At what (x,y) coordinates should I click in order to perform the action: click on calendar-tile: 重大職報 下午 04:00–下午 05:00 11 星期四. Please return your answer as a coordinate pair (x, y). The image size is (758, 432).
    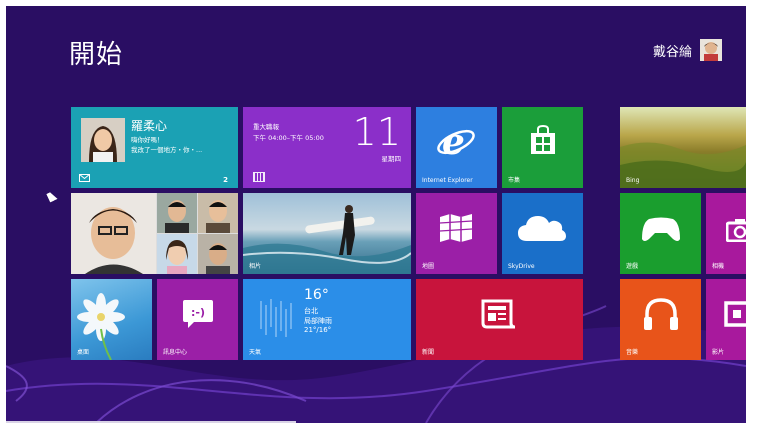
    Looking at the image, I should click on (327, 147).